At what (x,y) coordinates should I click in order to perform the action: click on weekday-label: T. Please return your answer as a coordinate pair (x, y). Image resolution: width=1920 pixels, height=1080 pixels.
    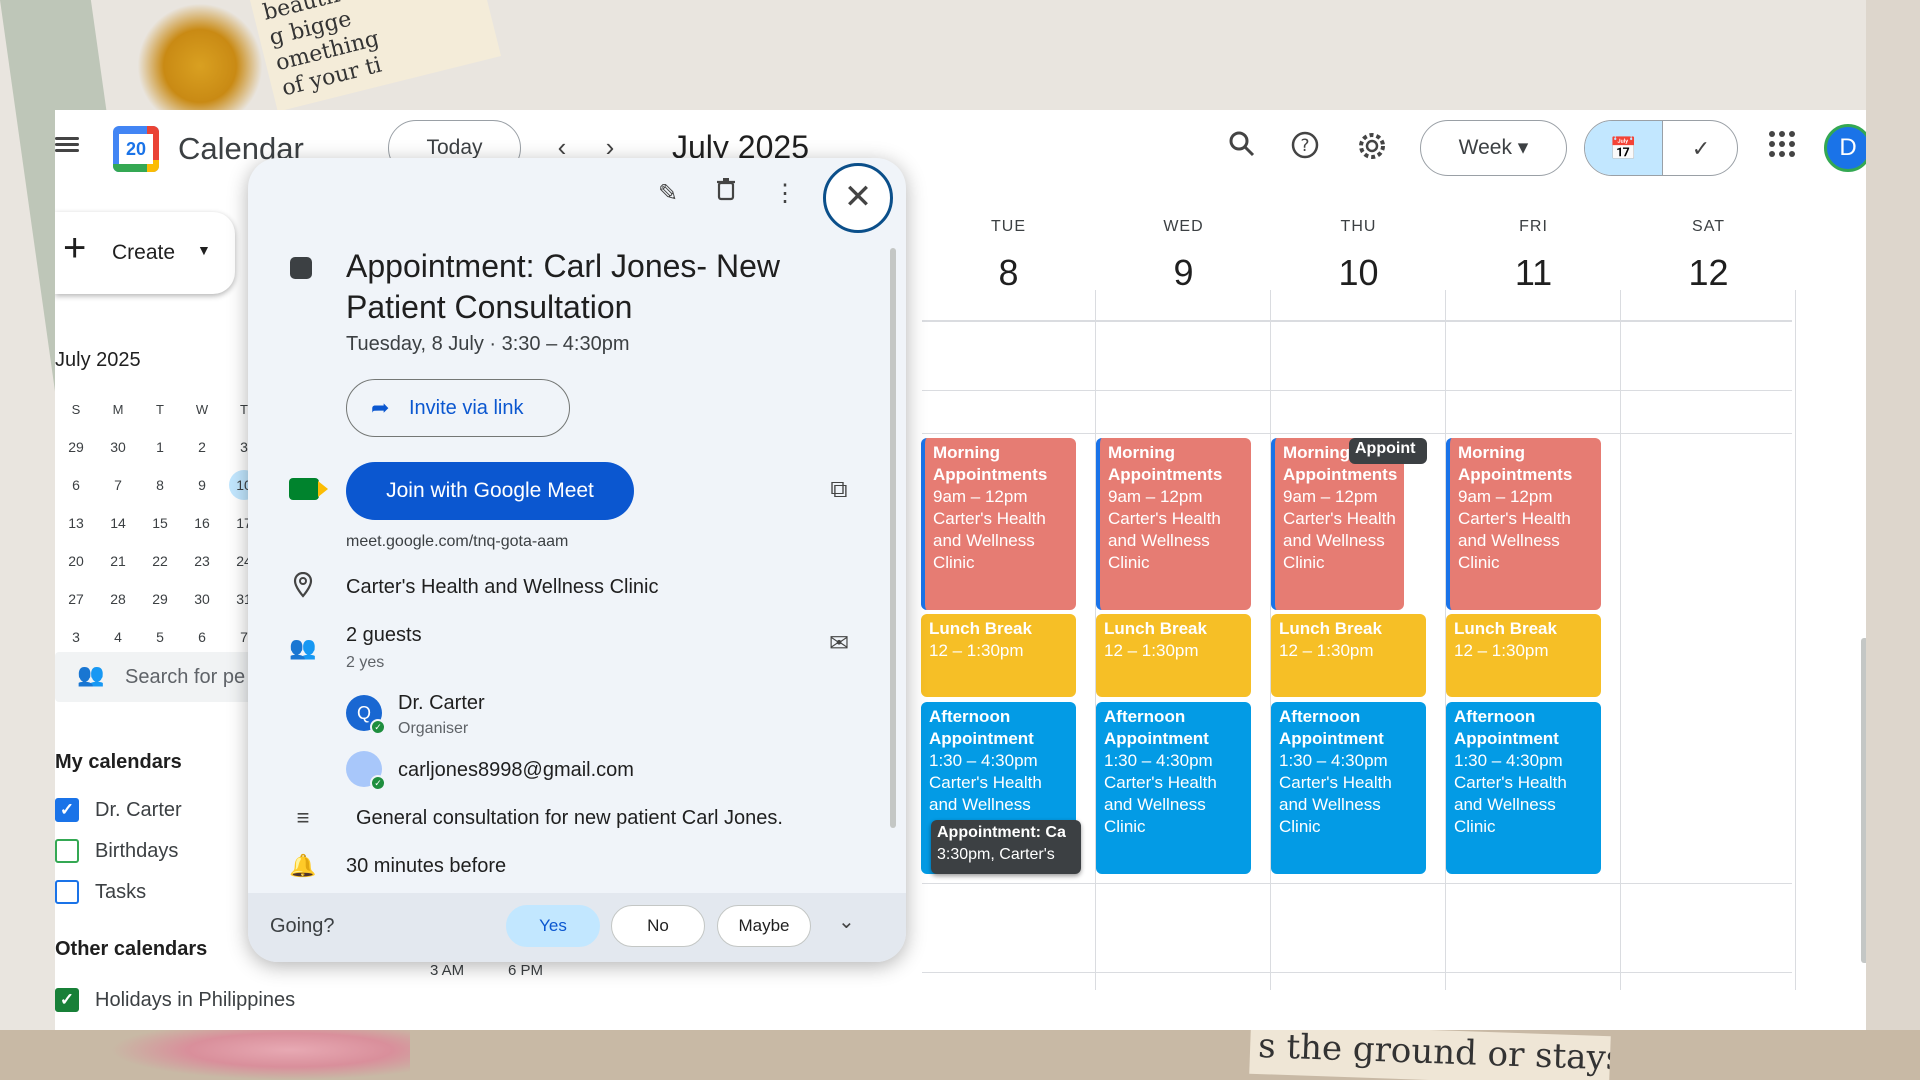
    Looking at the image, I should click on (160, 409).